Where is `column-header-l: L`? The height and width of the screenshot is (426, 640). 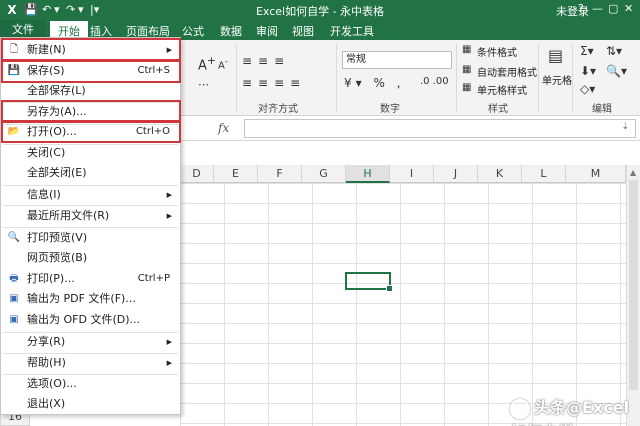
column-header-l: L is located at coordinates (544, 174).